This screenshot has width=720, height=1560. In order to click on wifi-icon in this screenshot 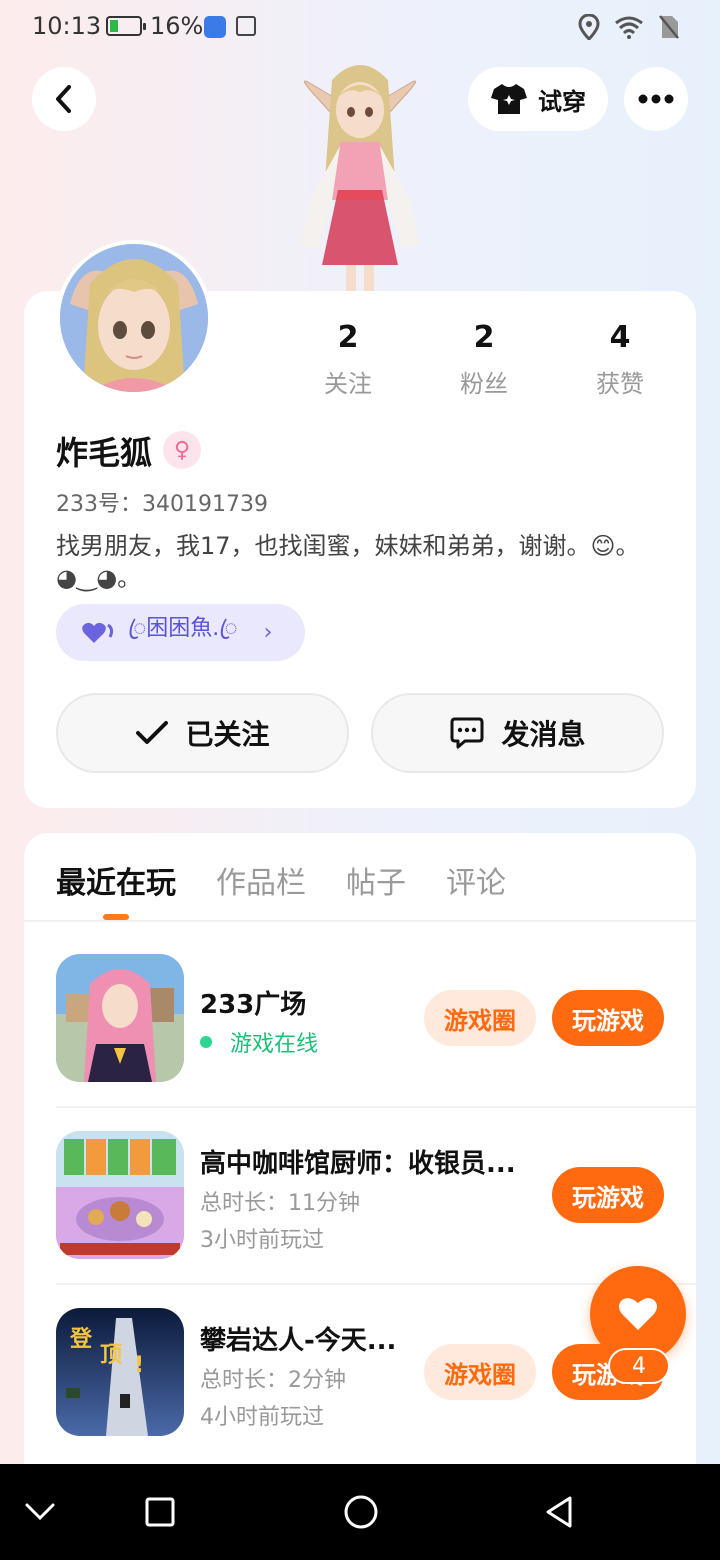, I will do `click(629, 27)`.